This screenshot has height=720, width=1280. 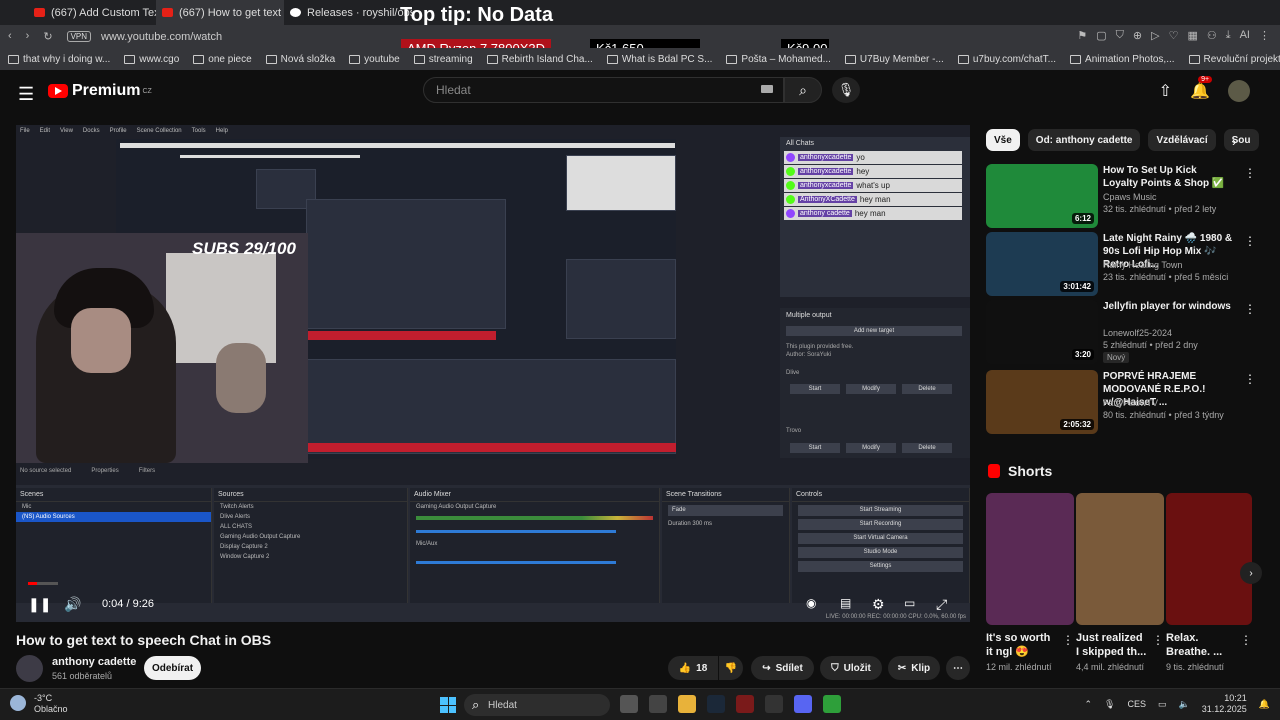 What do you see at coordinates (92, 12) in the screenshot?
I see `browser-tab: (667) Add Custom Text-To` at bounding box center [92, 12].